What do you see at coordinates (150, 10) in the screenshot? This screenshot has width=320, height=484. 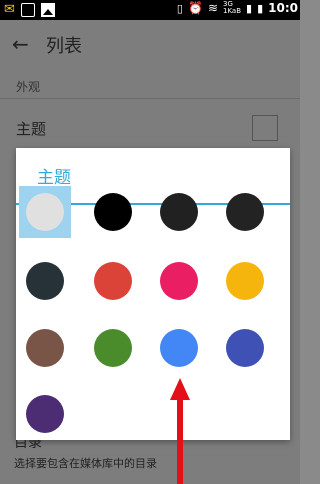 I see `status-bar: ✉ ▯ ⏰ ≋ 3G 1KaB ▮ ▮ 10:0` at bounding box center [150, 10].